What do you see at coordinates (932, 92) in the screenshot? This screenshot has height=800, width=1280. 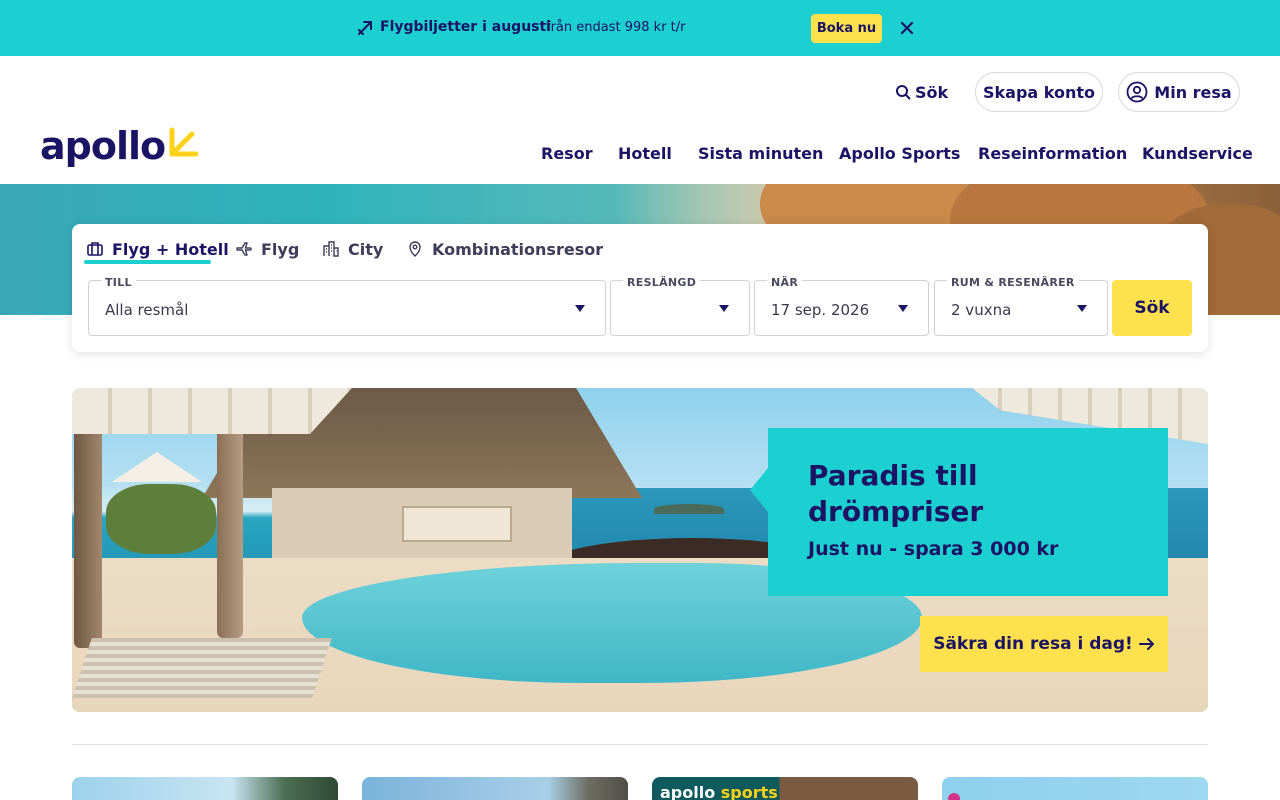 I see `header-search-label: Sök` at bounding box center [932, 92].